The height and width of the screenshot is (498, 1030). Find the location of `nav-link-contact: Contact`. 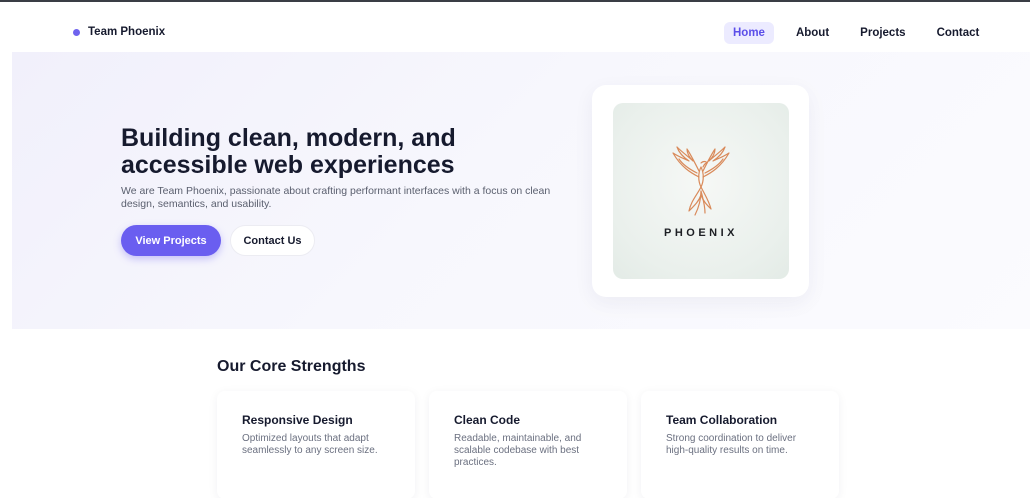

nav-link-contact: Contact is located at coordinates (958, 33).